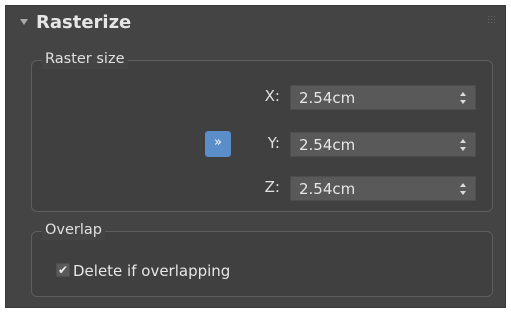 The height and width of the screenshot is (315, 511). Describe the element at coordinates (218, 144) in the screenshot. I see `lock-proportions-button: »` at that location.